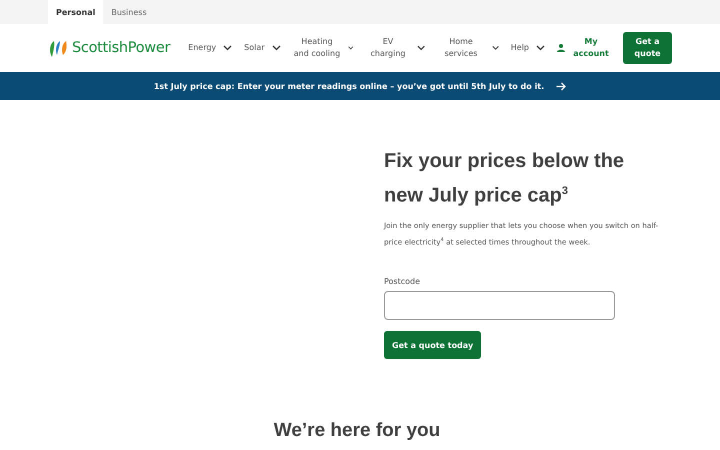 The width and height of the screenshot is (720, 450). I want to click on arrow-right-icon, so click(561, 86).